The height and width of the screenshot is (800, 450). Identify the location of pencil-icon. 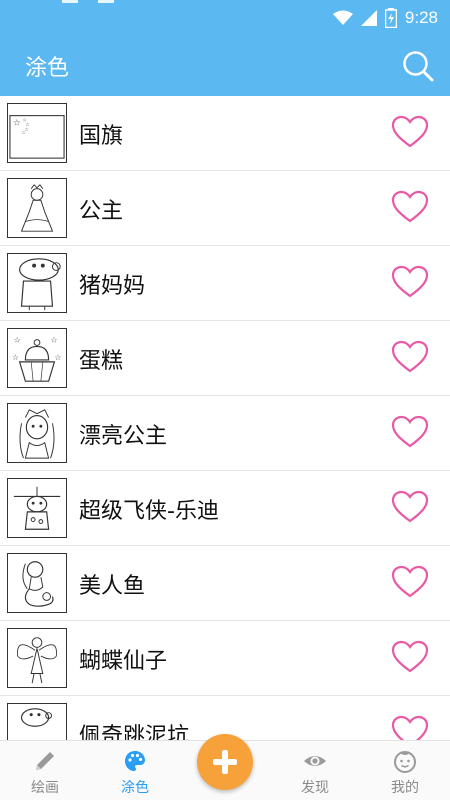
(45, 761).